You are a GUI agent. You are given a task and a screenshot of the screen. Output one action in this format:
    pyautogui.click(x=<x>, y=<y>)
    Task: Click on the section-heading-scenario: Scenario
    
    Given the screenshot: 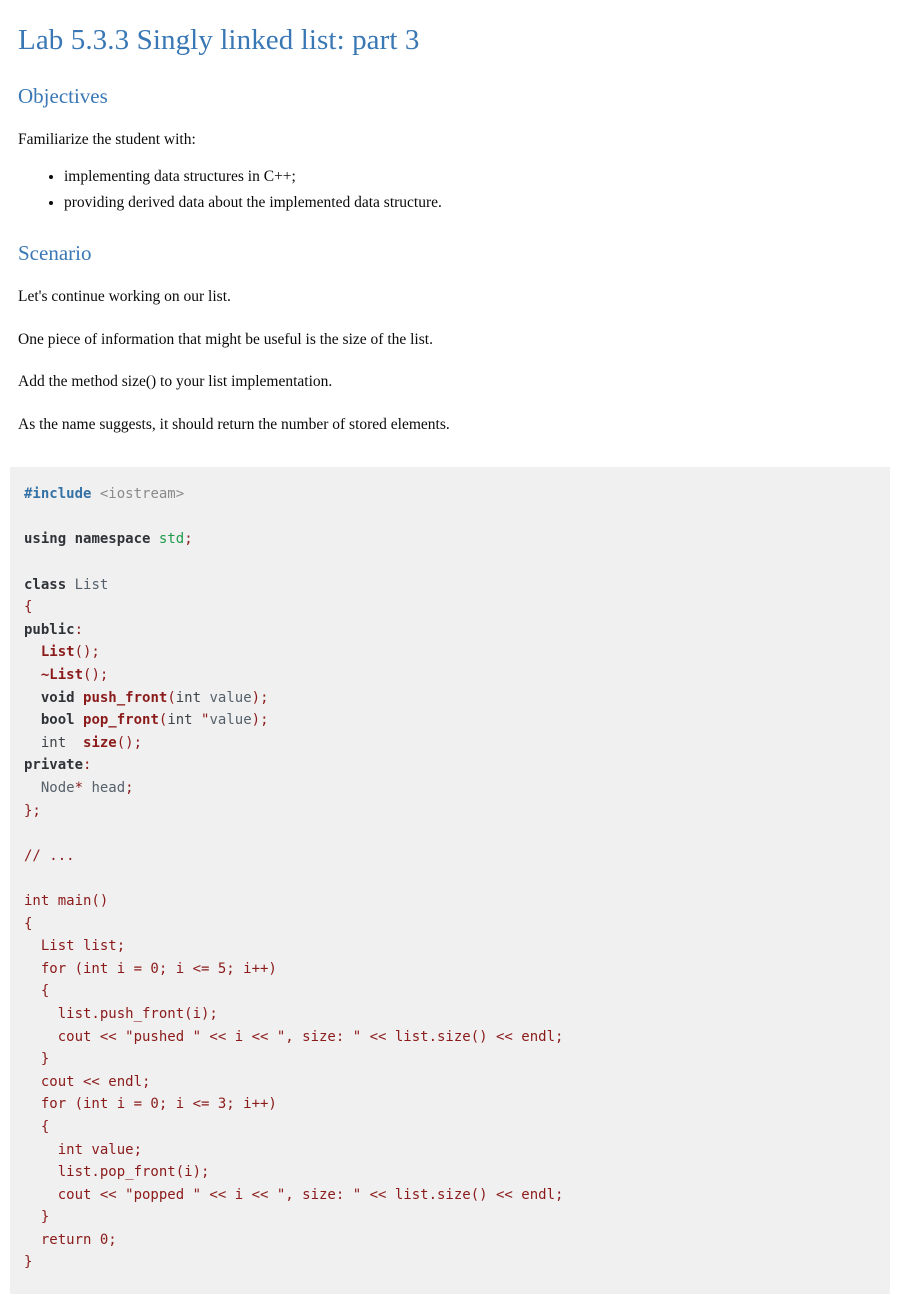 What is the action you would take?
    pyautogui.click(x=55, y=253)
    